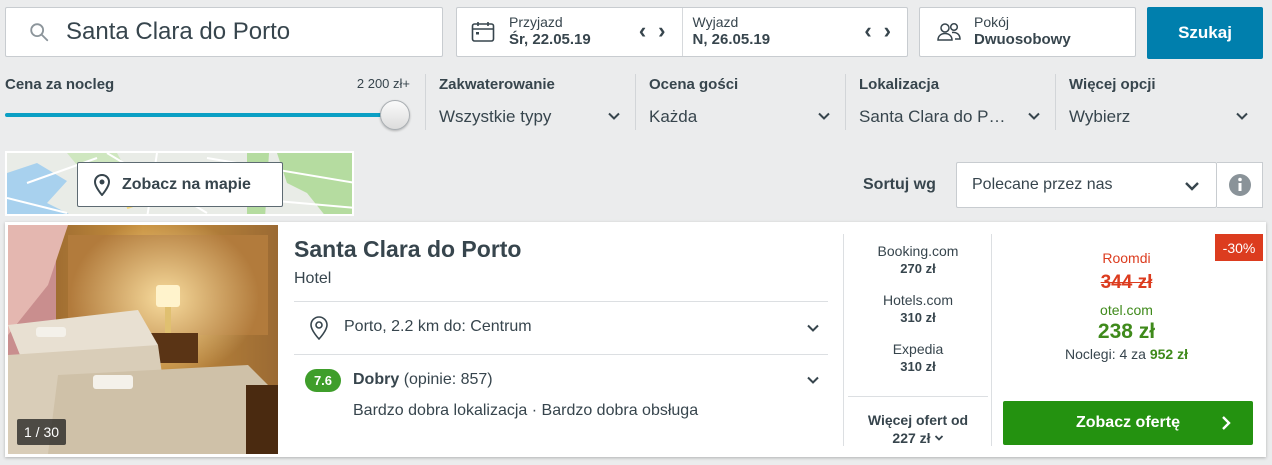 The height and width of the screenshot is (465, 1272). Describe the element at coordinates (918, 251) in the screenshot. I see `deal-provider: Booking.com` at that location.